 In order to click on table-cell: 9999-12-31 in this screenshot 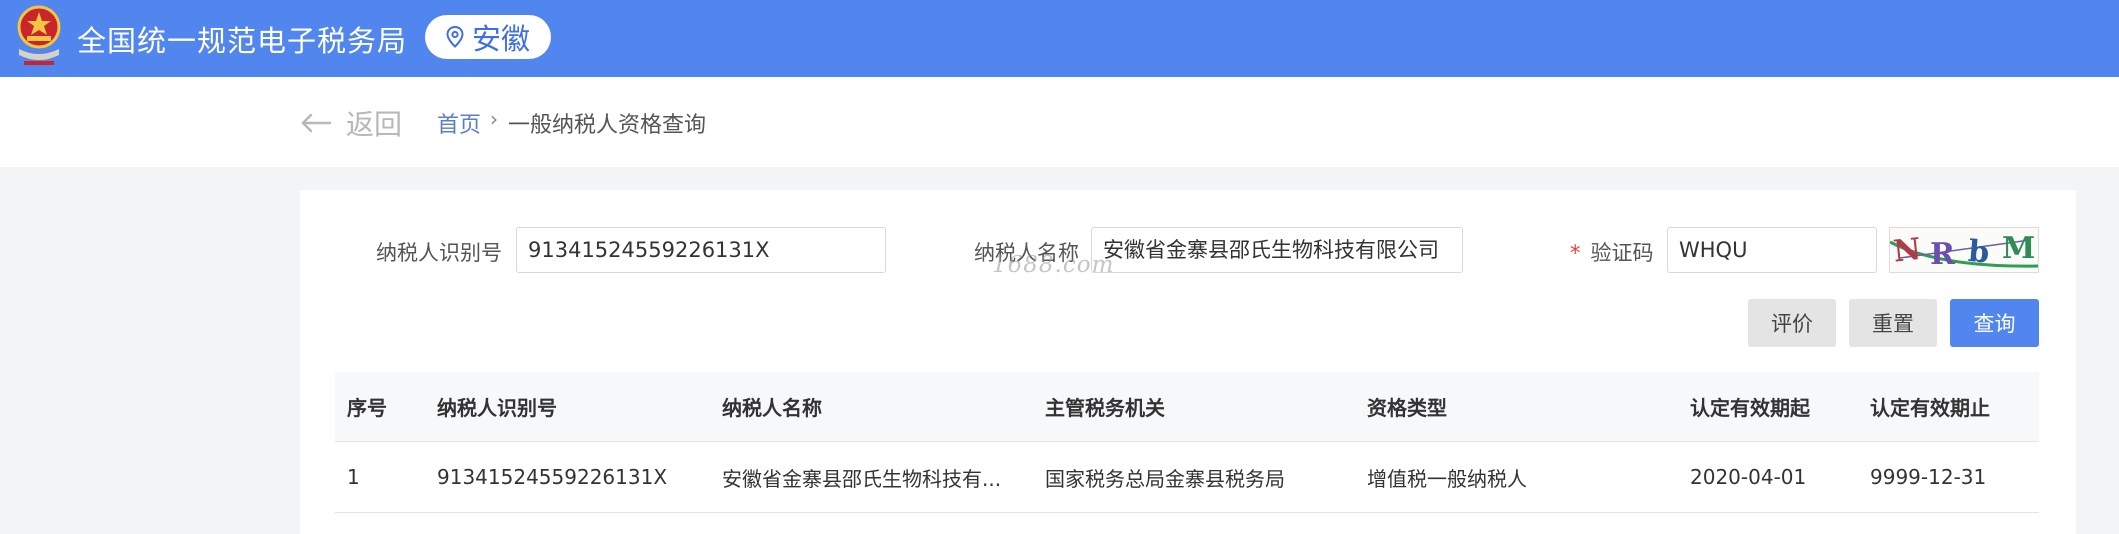, I will do `click(1928, 477)`.